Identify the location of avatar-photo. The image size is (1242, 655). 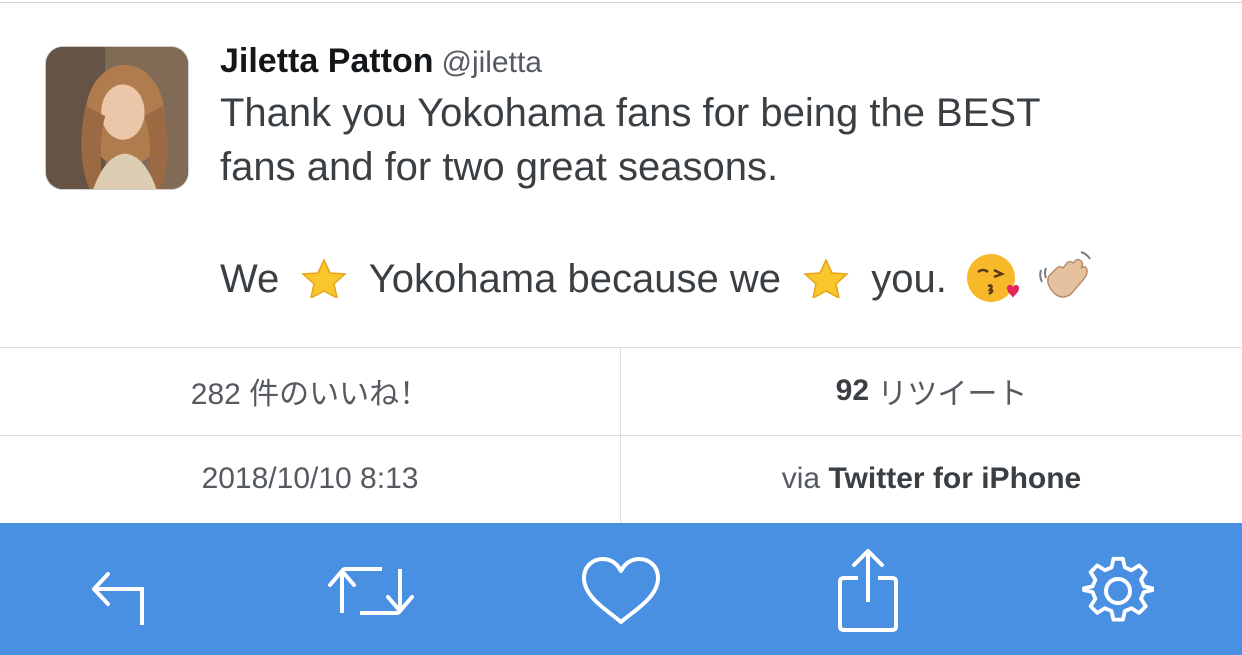
(117, 118).